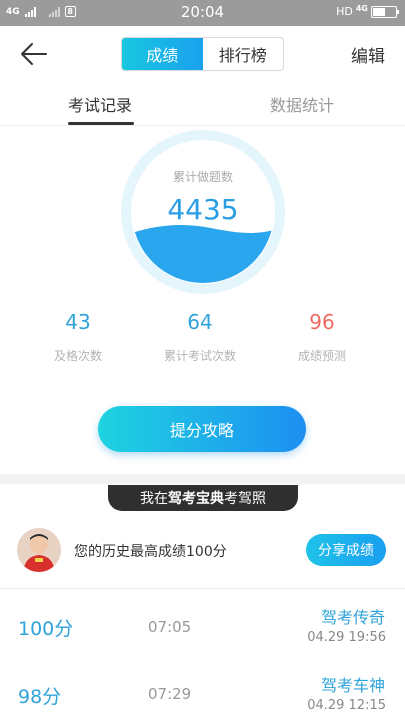  Describe the element at coordinates (352, 617) in the screenshot. I see `record-title: 驾考传奇` at that location.